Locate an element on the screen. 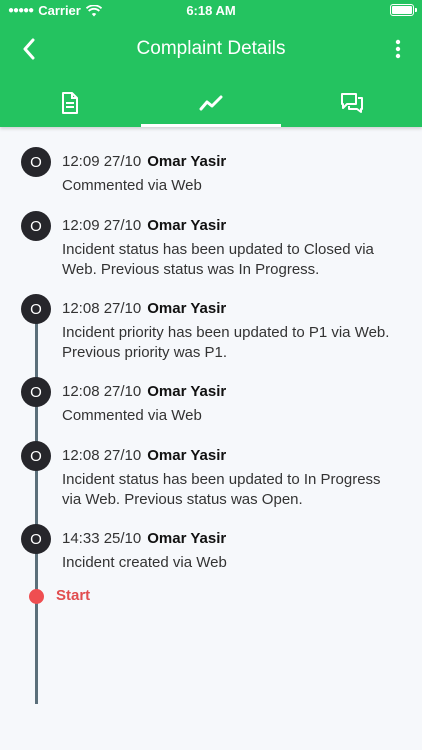  status-time: 6:18 AM is located at coordinates (211, 10).